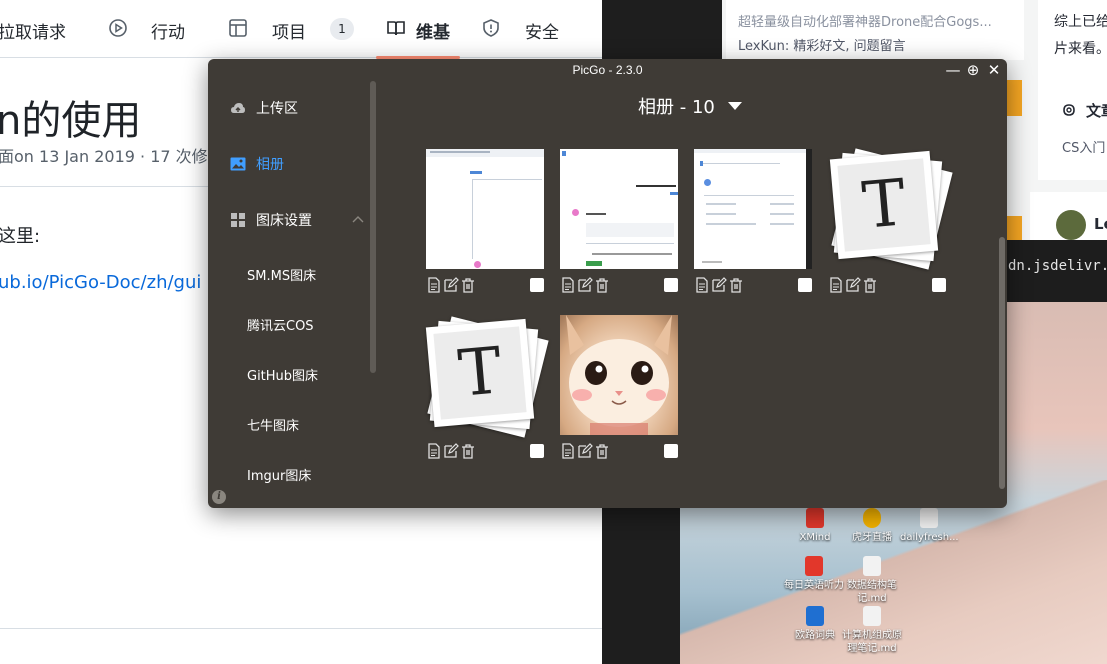 The height and width of the screenshot is (664, 1107). I want to click on chevron-up-icon, so click(358, 219).